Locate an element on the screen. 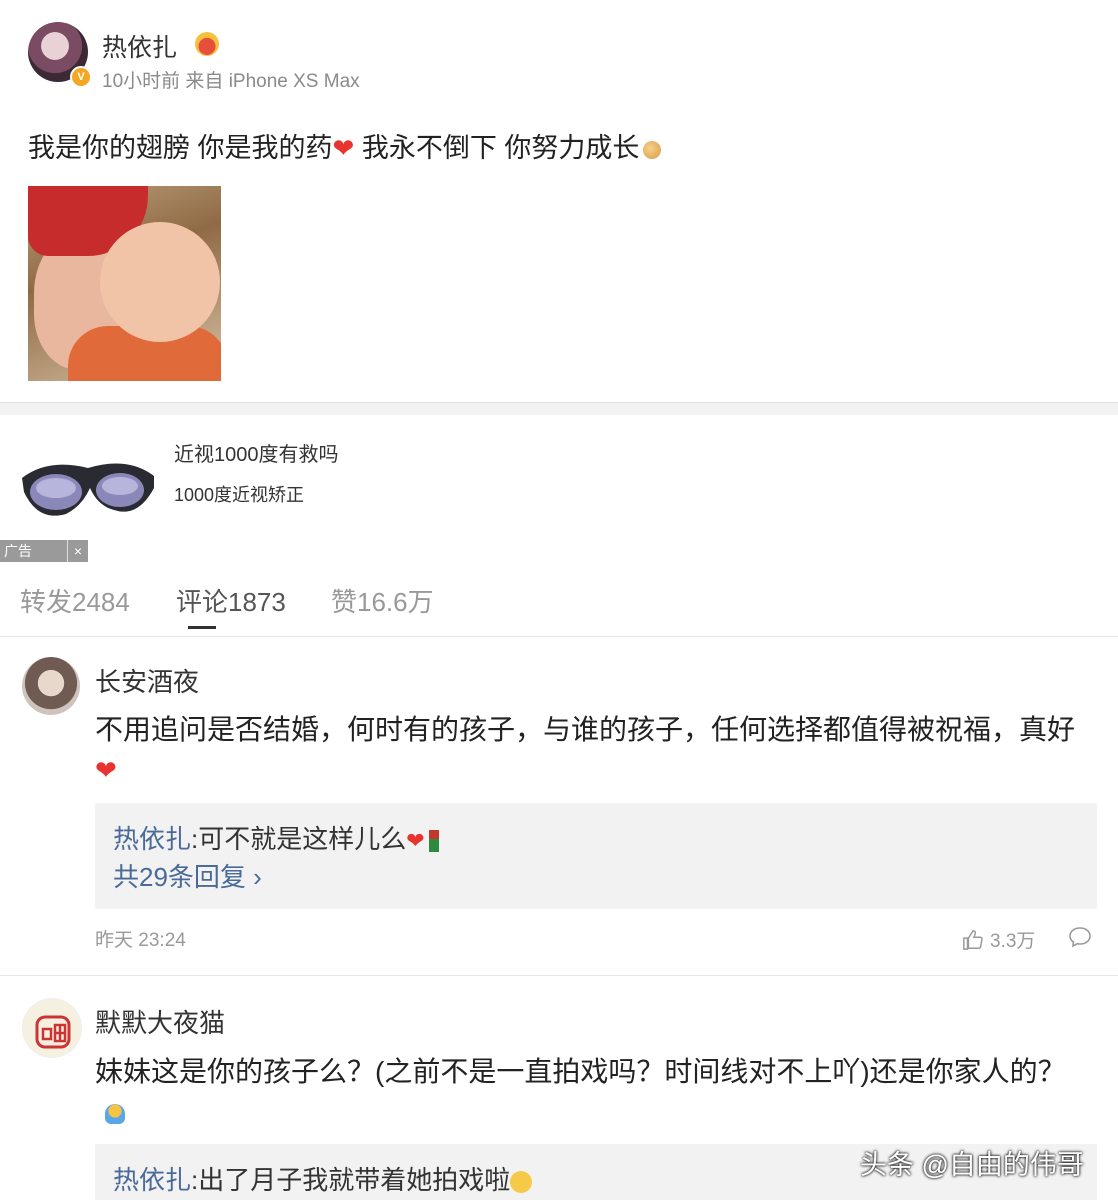  tab-likes: 赞16.6万 is located at coordinates (382, 600).